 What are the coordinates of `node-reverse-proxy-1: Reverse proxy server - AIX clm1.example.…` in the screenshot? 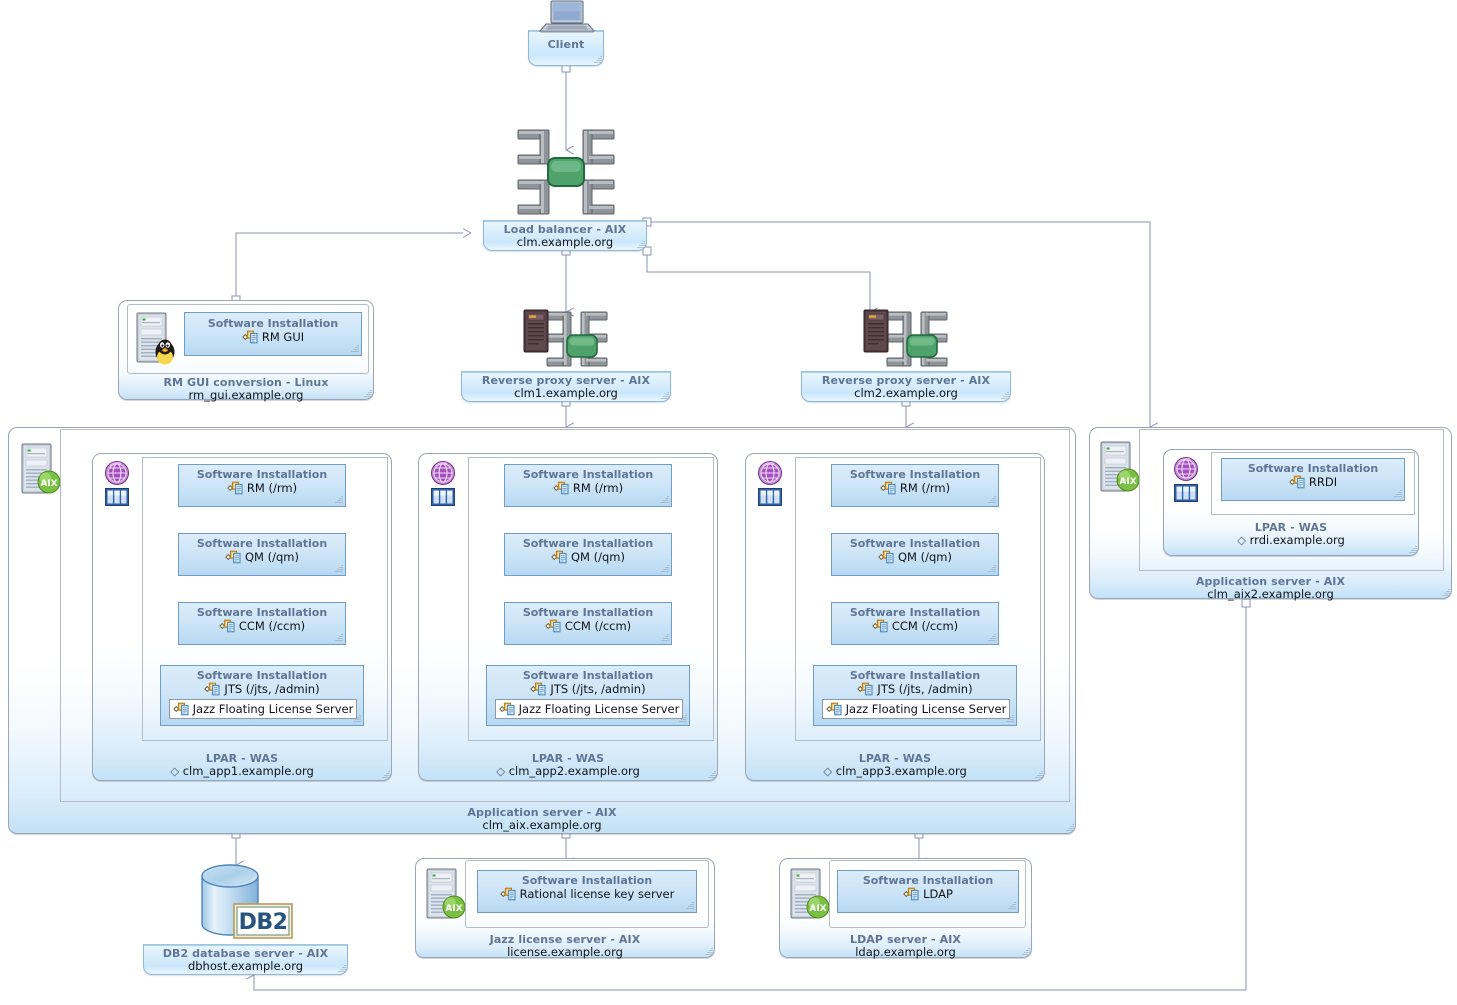 It's located at (566, 386).